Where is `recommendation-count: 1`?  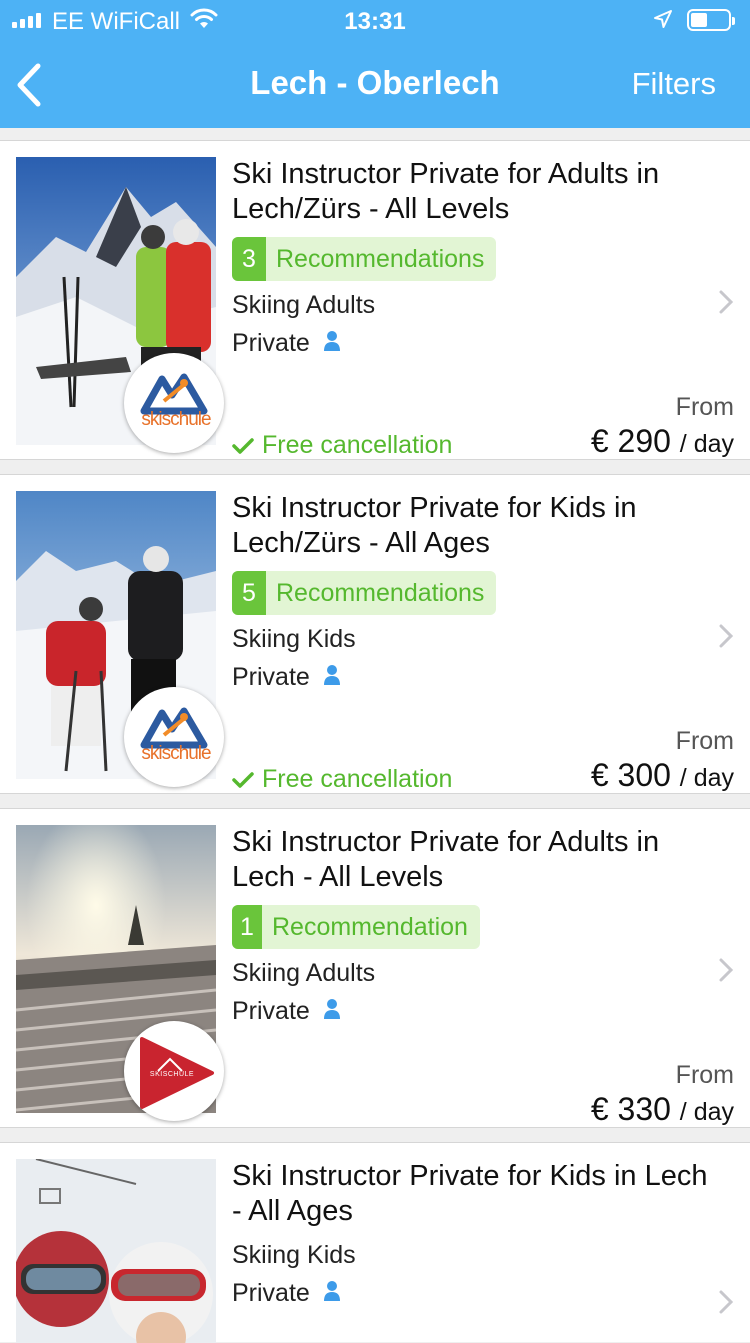 recommendation-count: 1 is located at coordinates (247, 927).